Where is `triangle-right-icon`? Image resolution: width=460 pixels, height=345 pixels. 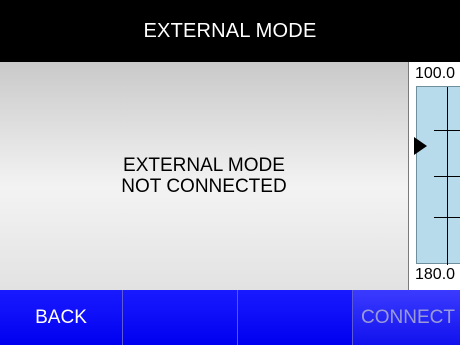 triangle-right-icon is located at coordinates (420, 146).